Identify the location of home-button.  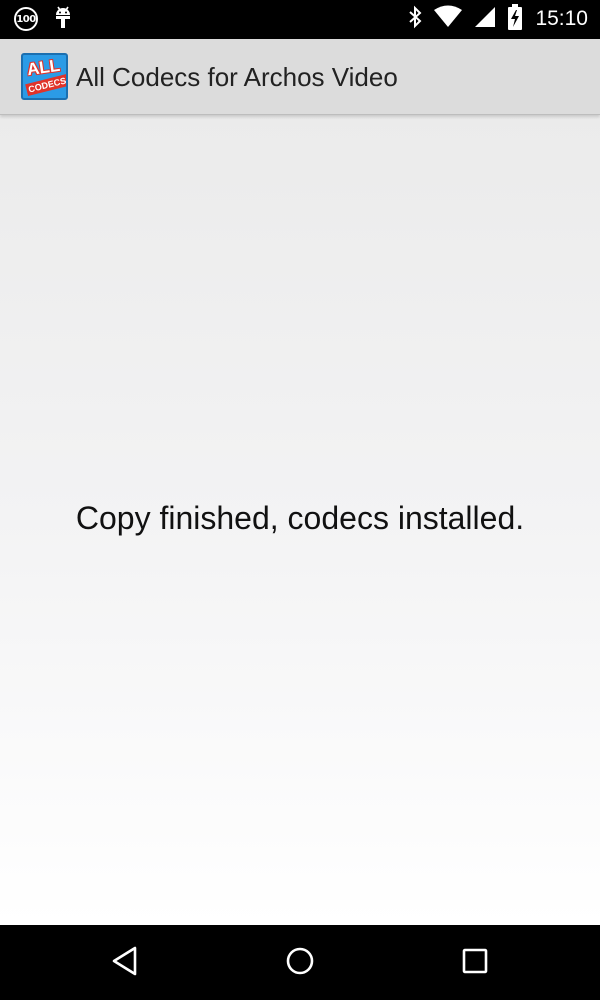
(300, 963).